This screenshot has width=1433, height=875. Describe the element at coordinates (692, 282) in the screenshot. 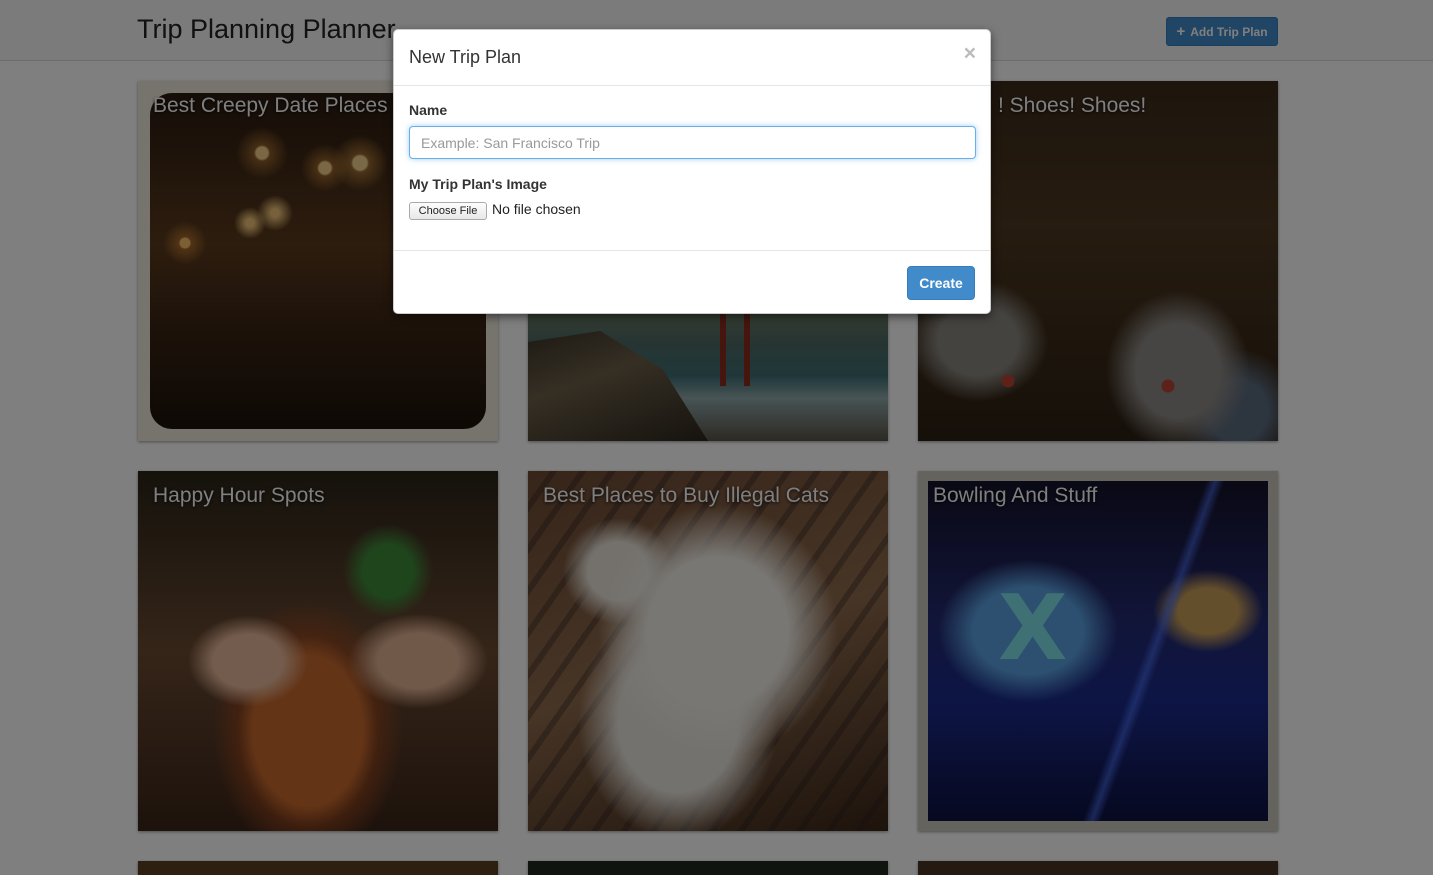

I see `modal-footer: Create` at that location.